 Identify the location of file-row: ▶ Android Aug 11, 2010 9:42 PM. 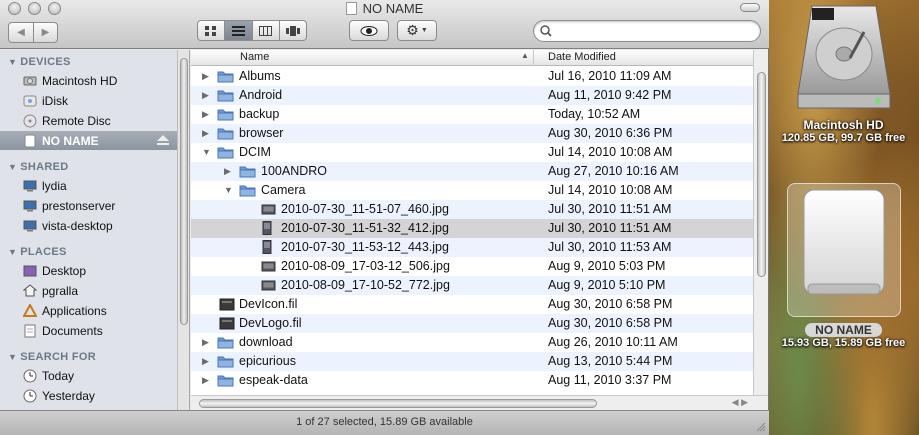
(472, 95).